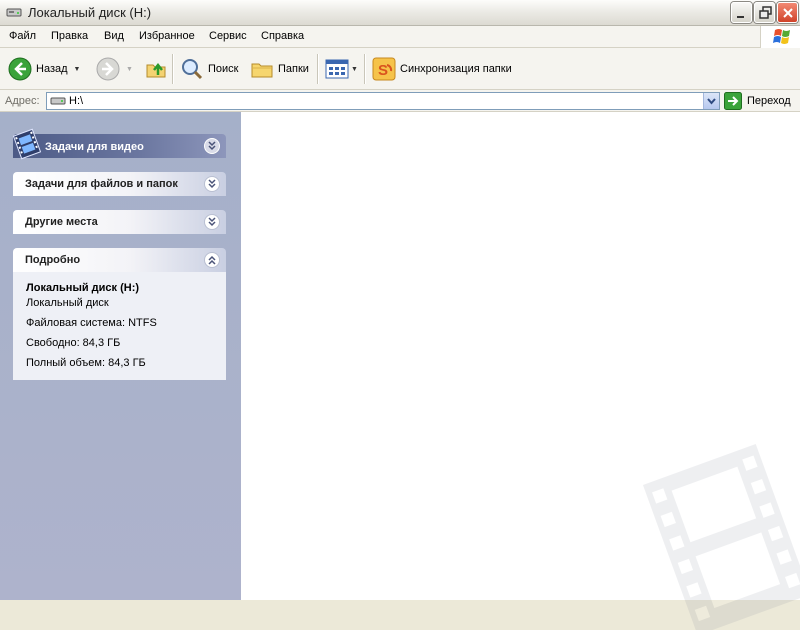 The height and width of the screenshot is (630, 800). I want to click on sync-label: Синхронизация папки, so click(456, 69).